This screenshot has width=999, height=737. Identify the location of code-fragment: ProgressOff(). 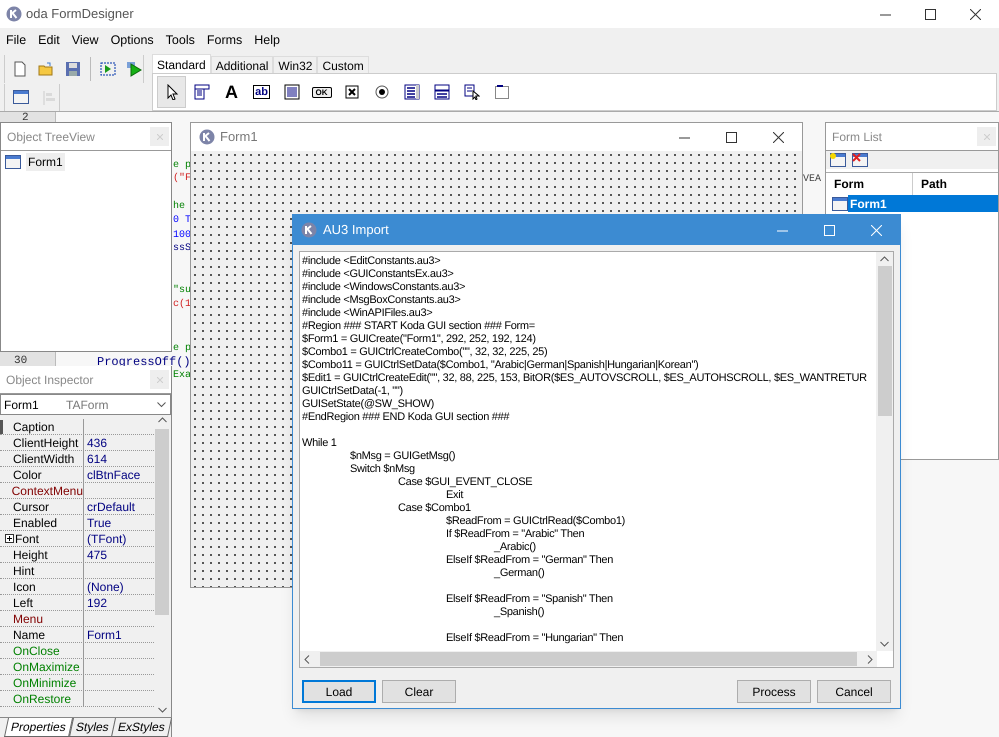
(144, 362).